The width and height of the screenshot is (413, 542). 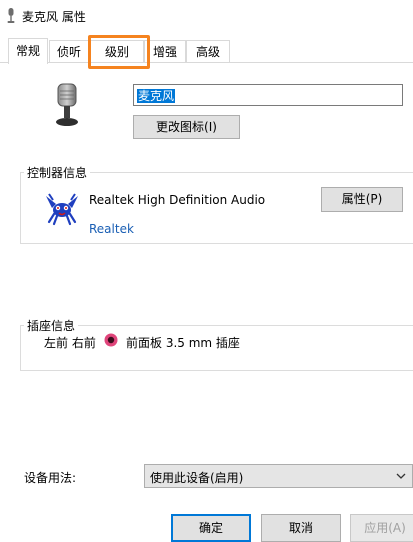 I want to click on tab-advanced: 高级, so click(x=208, y=51).